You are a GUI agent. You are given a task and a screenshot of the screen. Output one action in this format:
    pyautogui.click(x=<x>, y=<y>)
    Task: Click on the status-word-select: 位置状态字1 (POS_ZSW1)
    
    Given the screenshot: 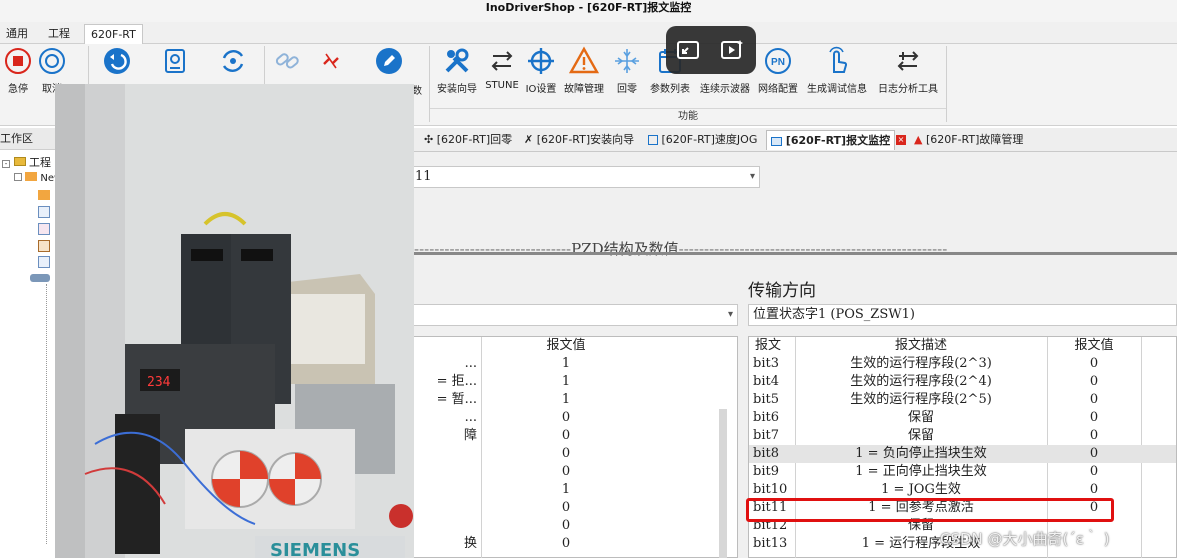 What is the action you would take?
    pyautogui.click(x=962, y=315)
    